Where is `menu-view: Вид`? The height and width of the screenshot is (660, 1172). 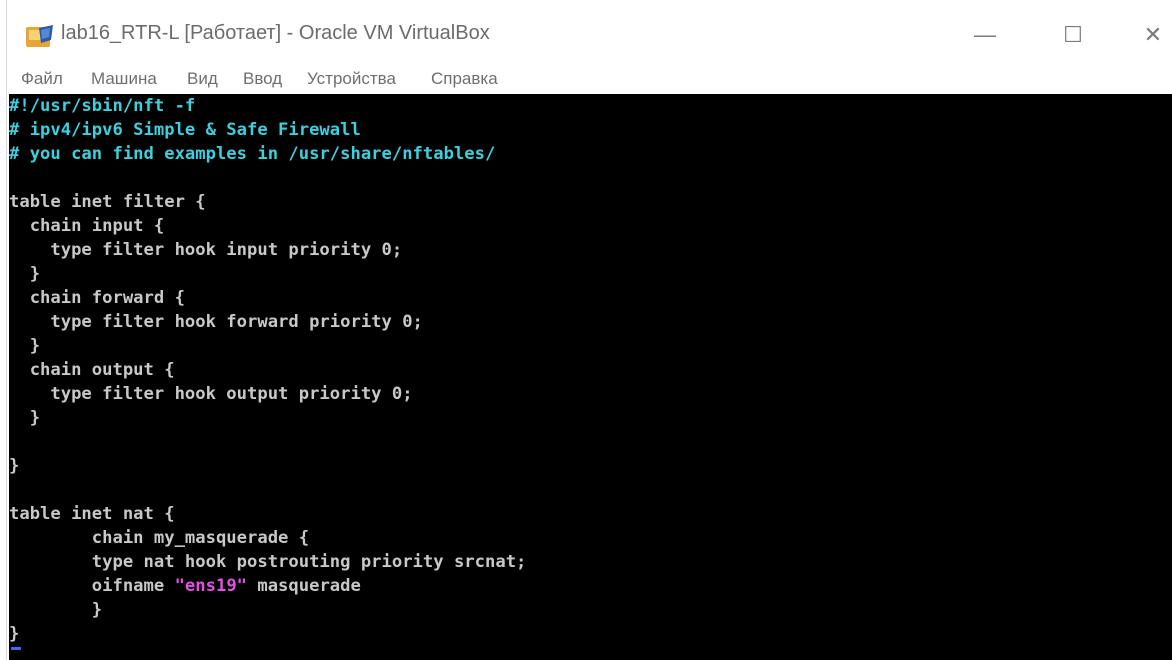
menu-view: Вид is located at coordinates (202, 79).